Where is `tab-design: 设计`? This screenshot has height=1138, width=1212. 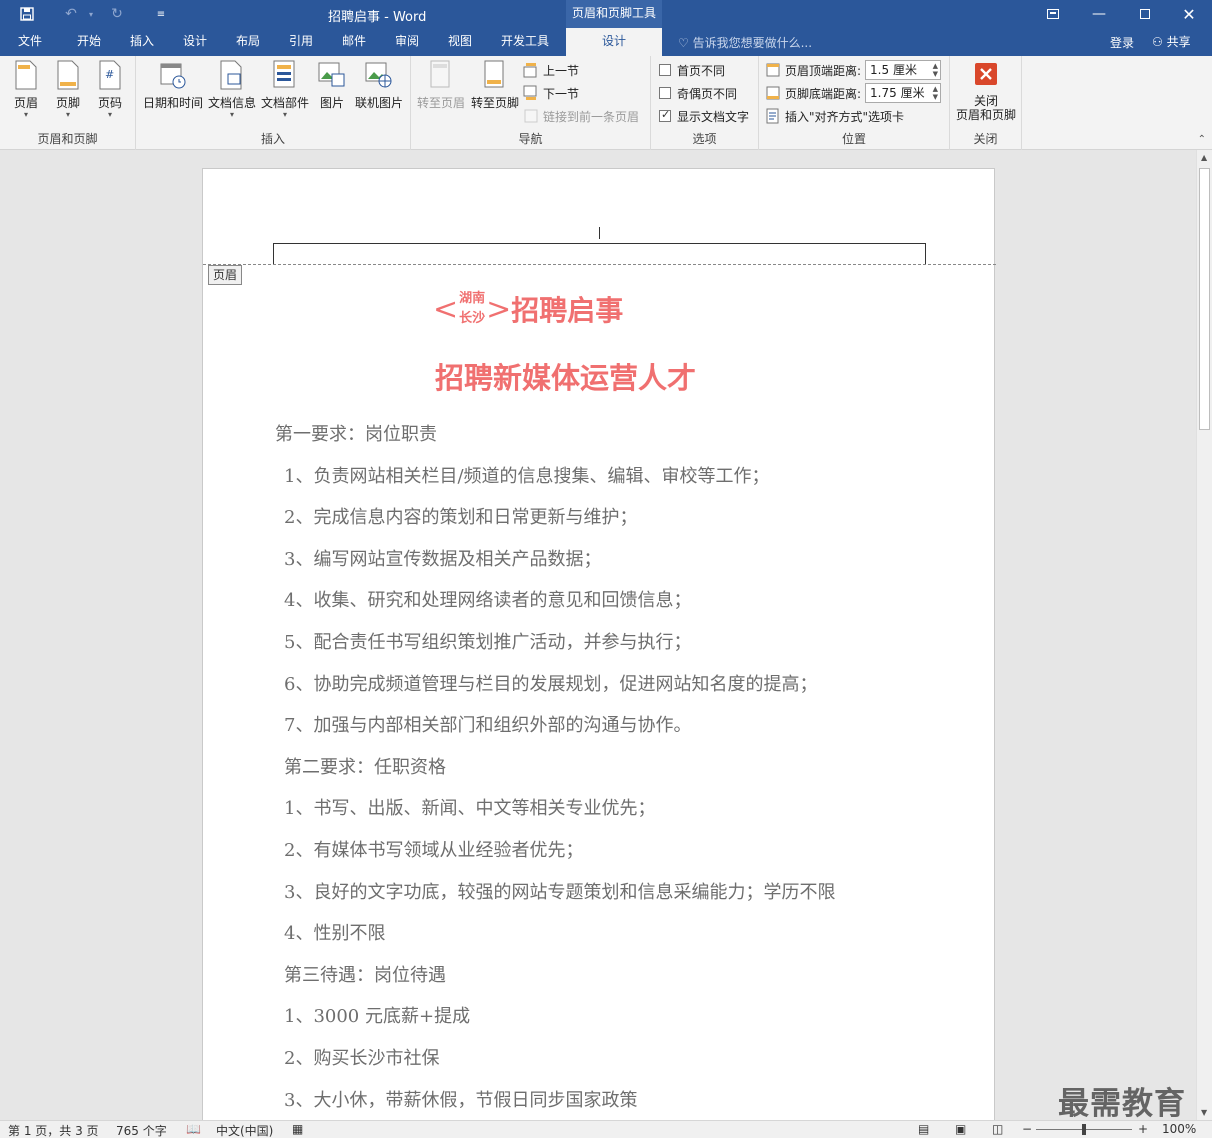
tab-design: 设计 is located at coordinates (195, 42).